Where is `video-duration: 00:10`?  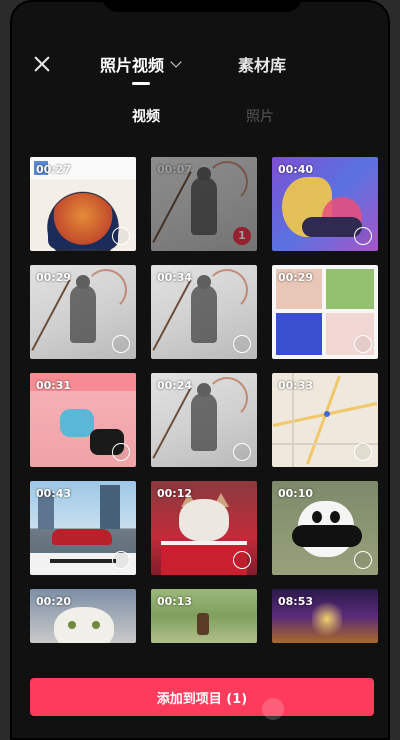
video-duration: 00:10 is located at coordinates (296, 493).